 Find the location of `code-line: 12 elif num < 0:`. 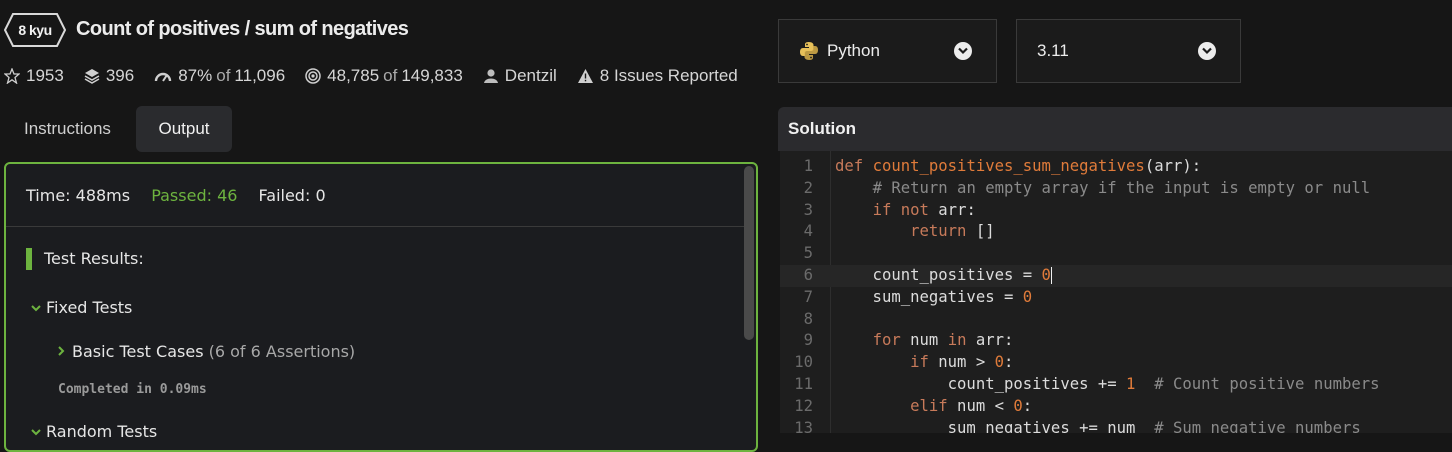

code-line: 12 elif num < 0: is located at coordinates (1116, 407).